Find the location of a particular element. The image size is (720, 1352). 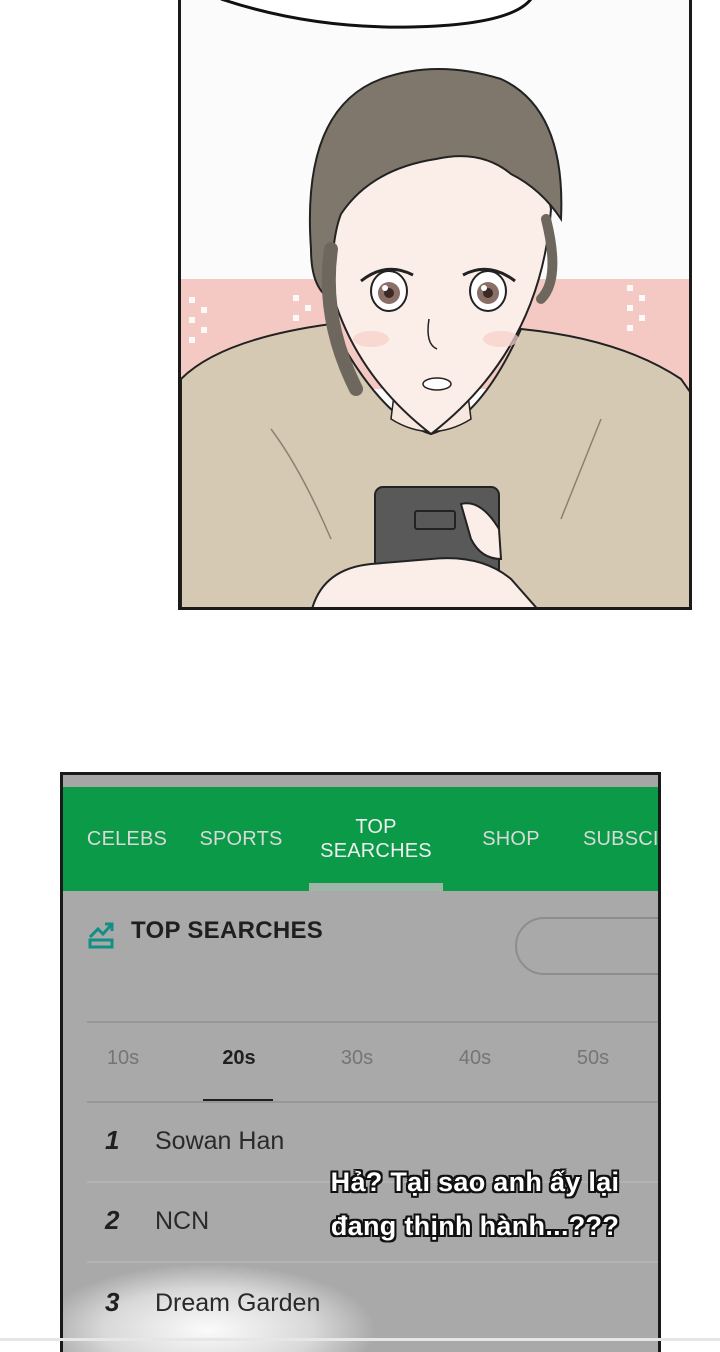

section-header: TOP SEARCHES is located at coordinates (360, 956).